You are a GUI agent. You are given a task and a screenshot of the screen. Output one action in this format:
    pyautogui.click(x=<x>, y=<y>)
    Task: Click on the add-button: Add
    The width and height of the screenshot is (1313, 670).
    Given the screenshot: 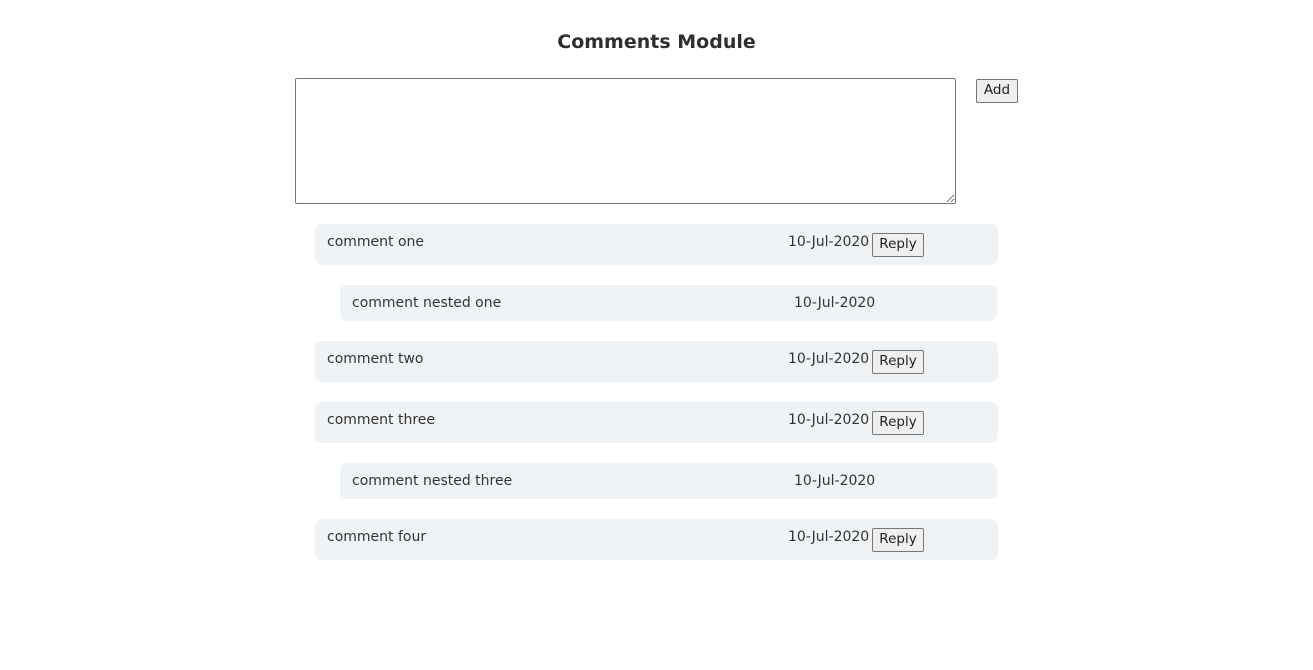 What is the action you would take?
    pyautogui.click(x=997, y=91)
    